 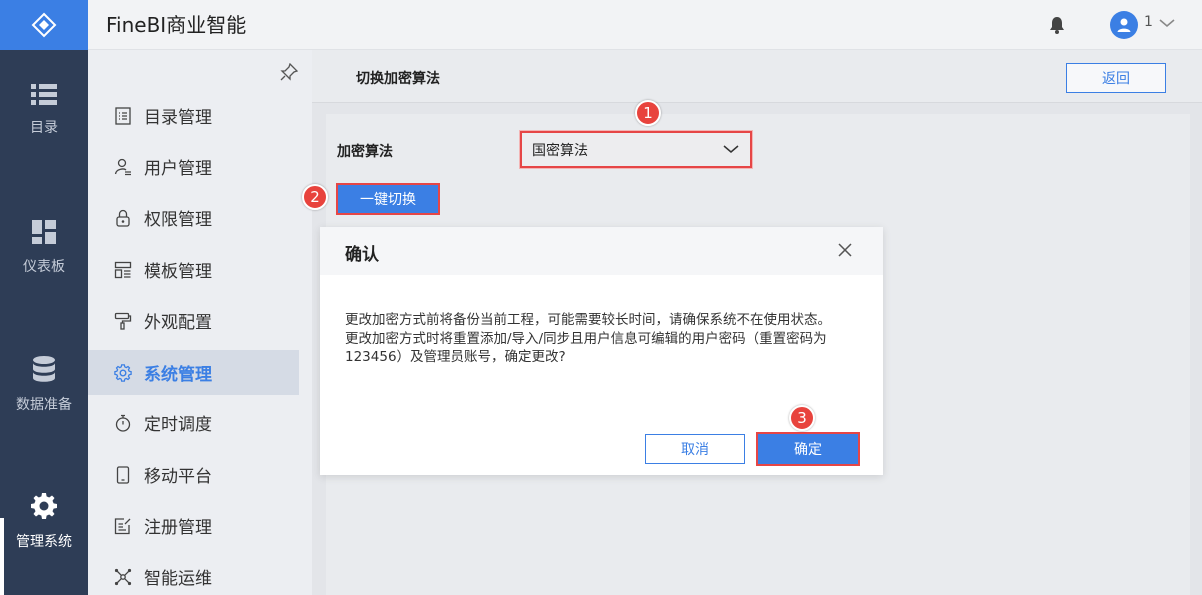 What do you see at coordinates (123, 218) in the screenshot?
I see `lock-icon` at bounding box center [123, 218].